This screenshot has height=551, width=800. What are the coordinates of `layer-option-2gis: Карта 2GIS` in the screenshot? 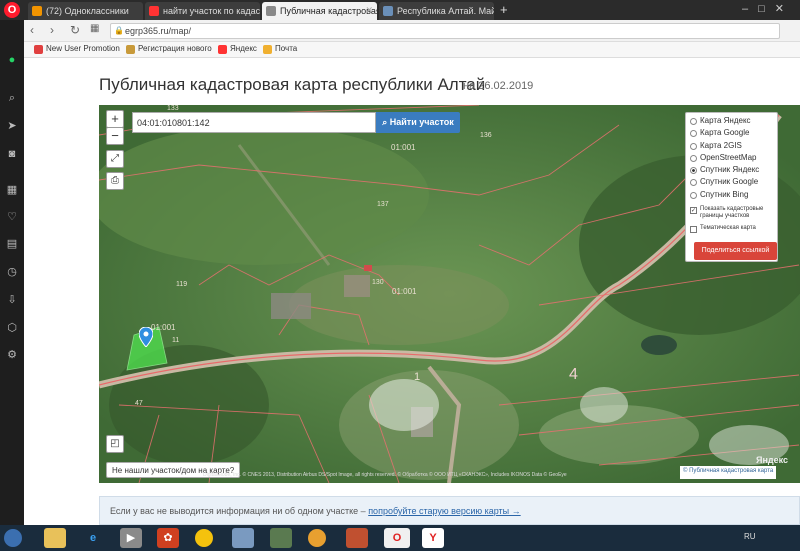 It's located at (733, 147).